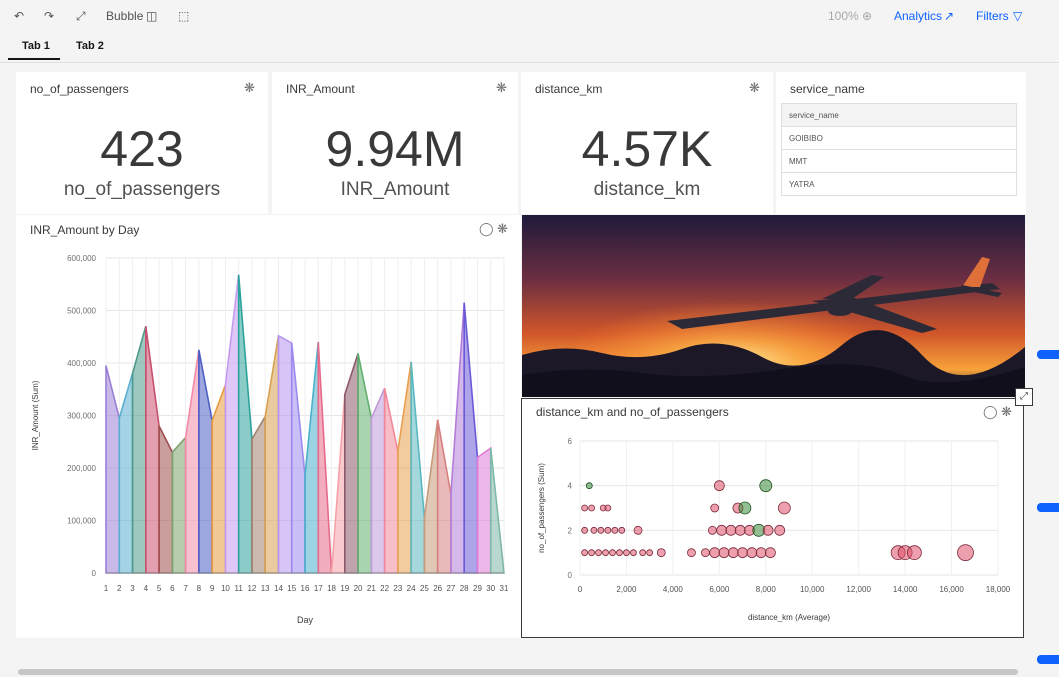 The image size is (1059, 677). Describe the element at coordinates (899, 161) in the screenshot. I see `service-row: MMT` at that location.